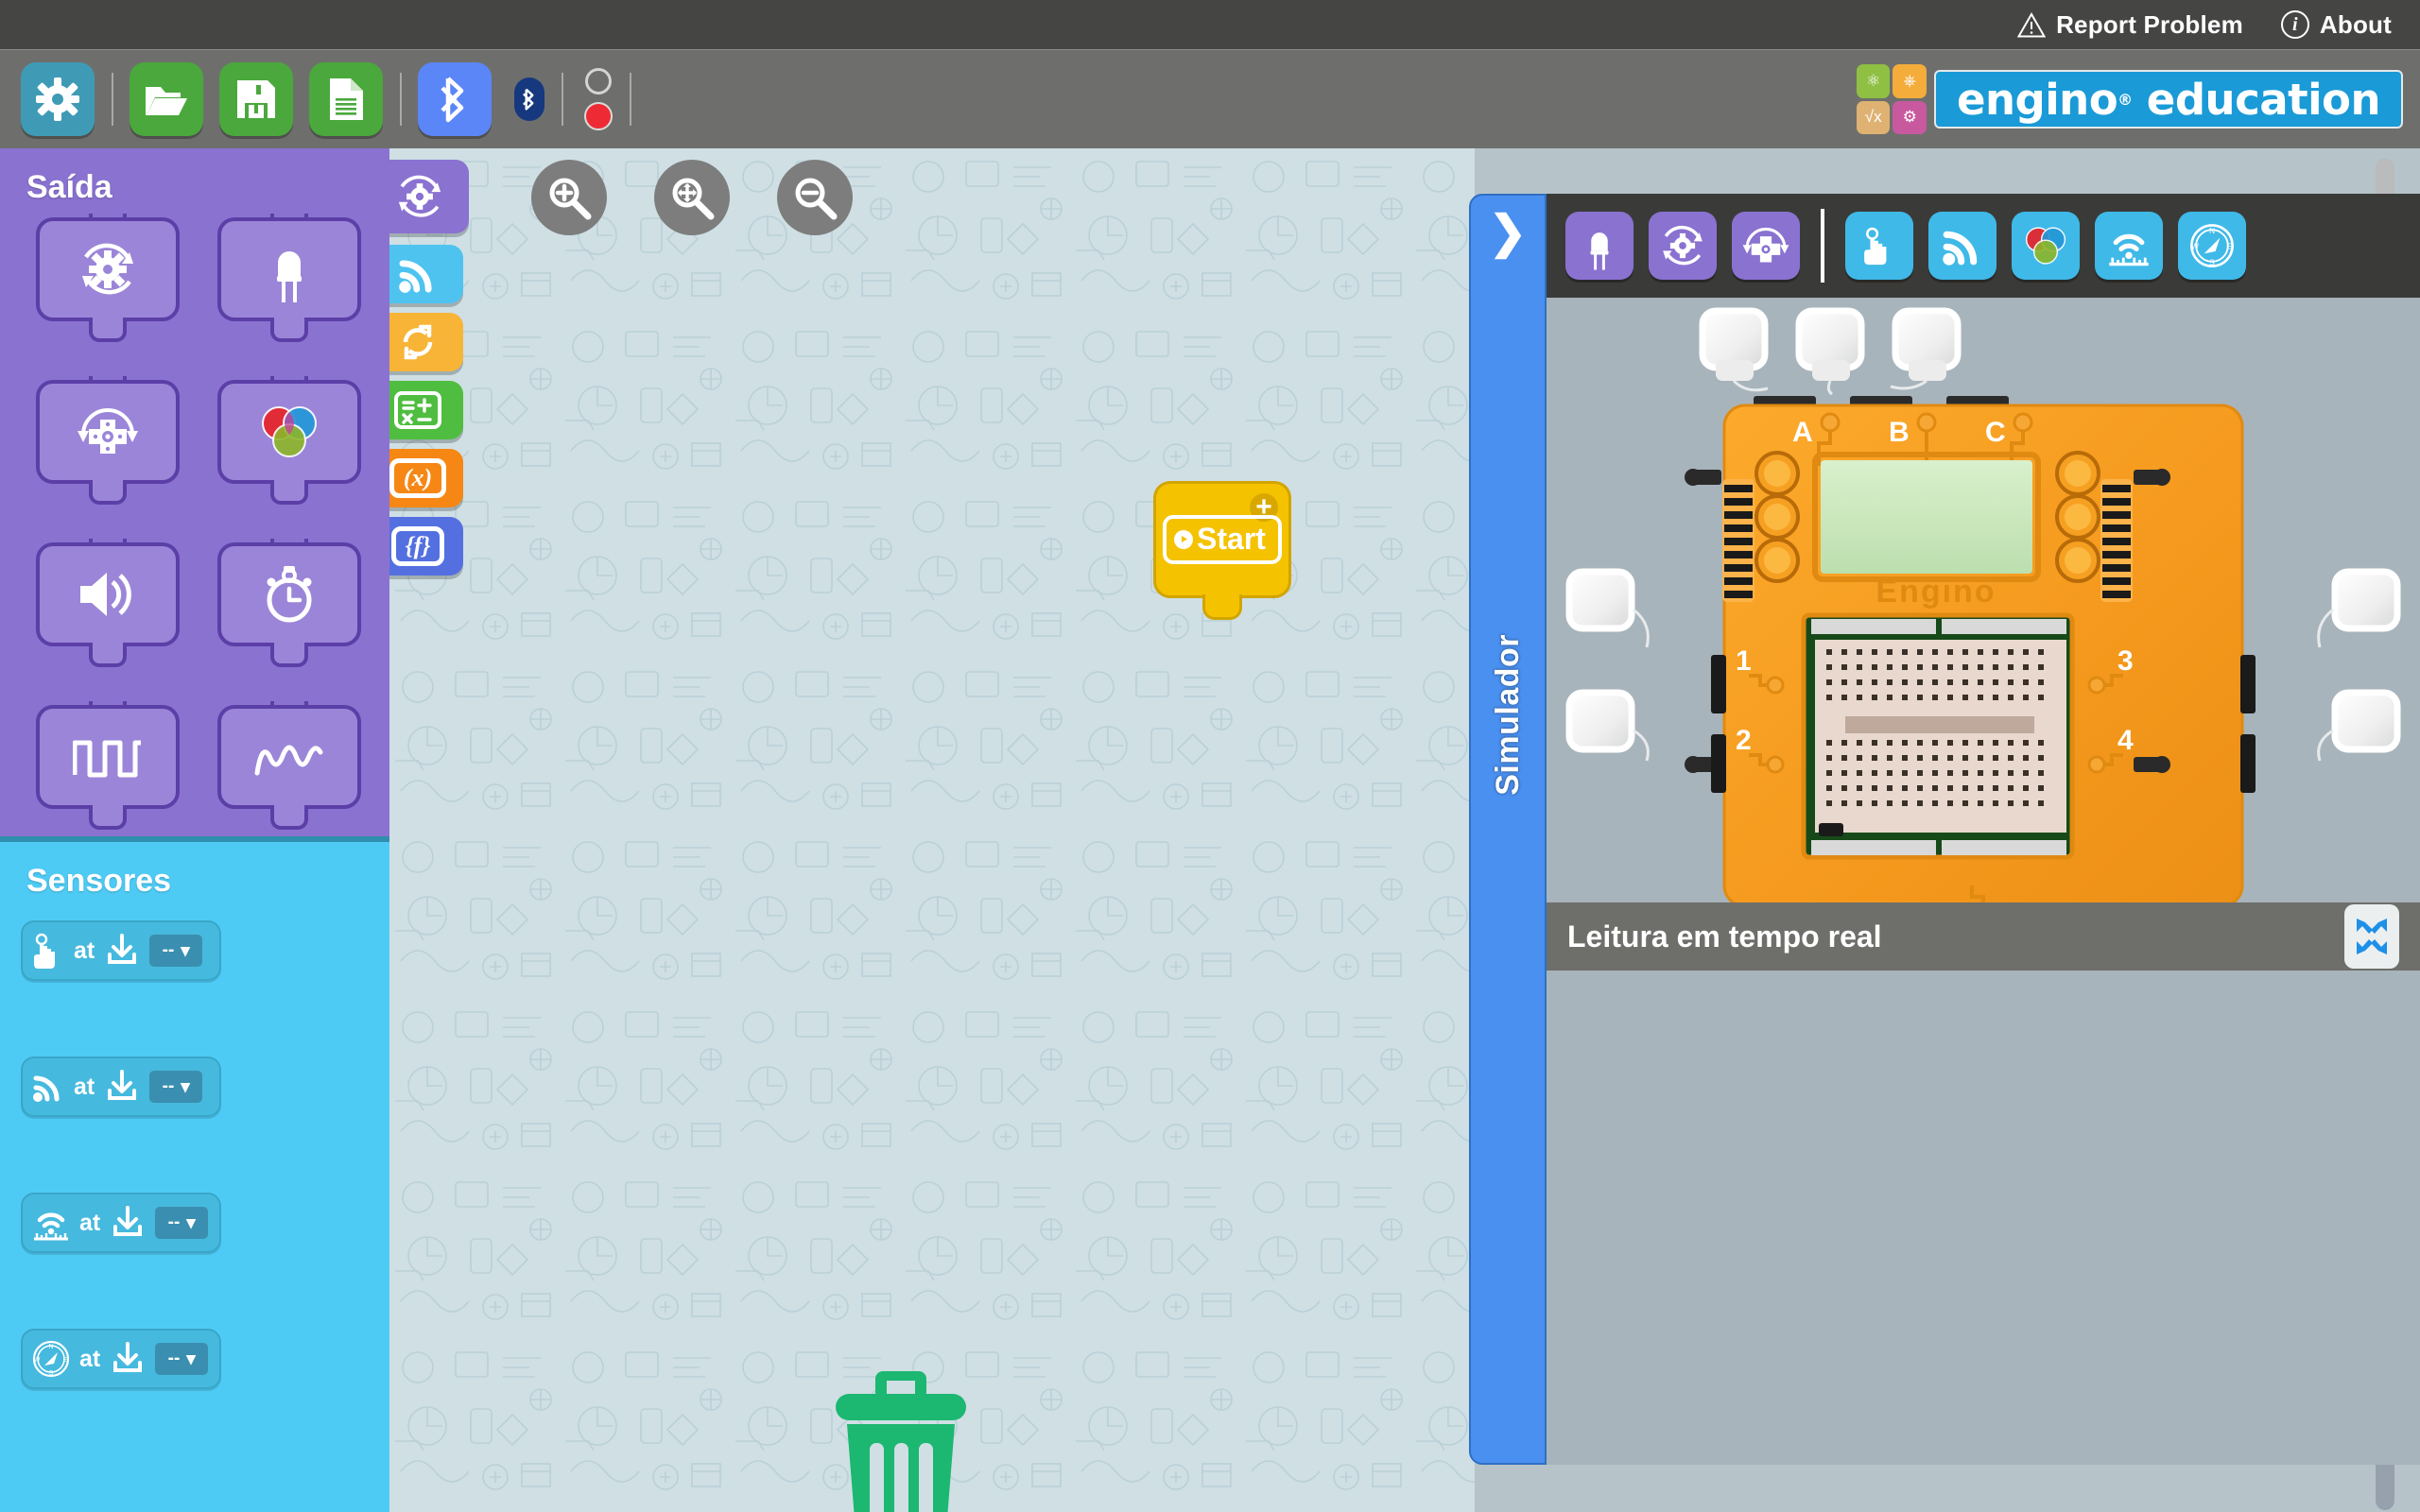 The image size is (2420, 1512). Describe the element at coordinates (1910, 117) in the screenshot. I see `puzzle-tile-gears: ⚙` at that location.